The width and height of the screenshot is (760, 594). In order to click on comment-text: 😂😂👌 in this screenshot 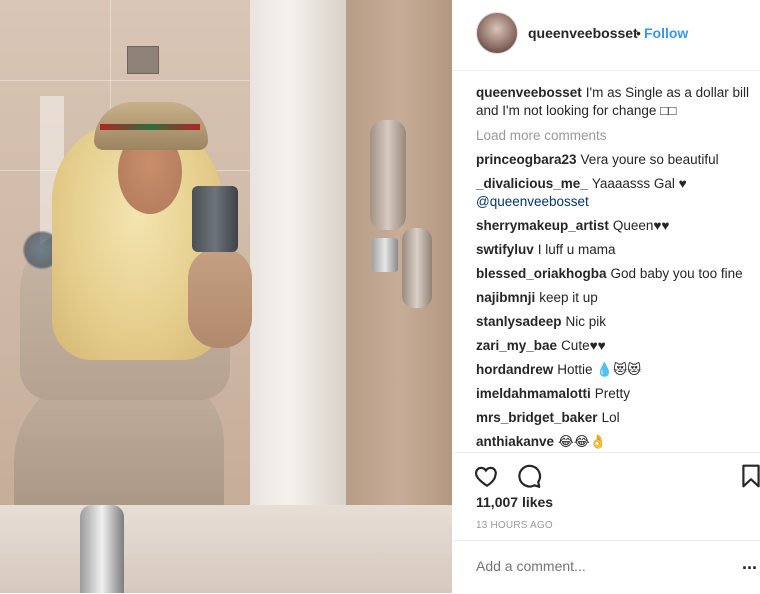, I will do `click(582, 441)`.